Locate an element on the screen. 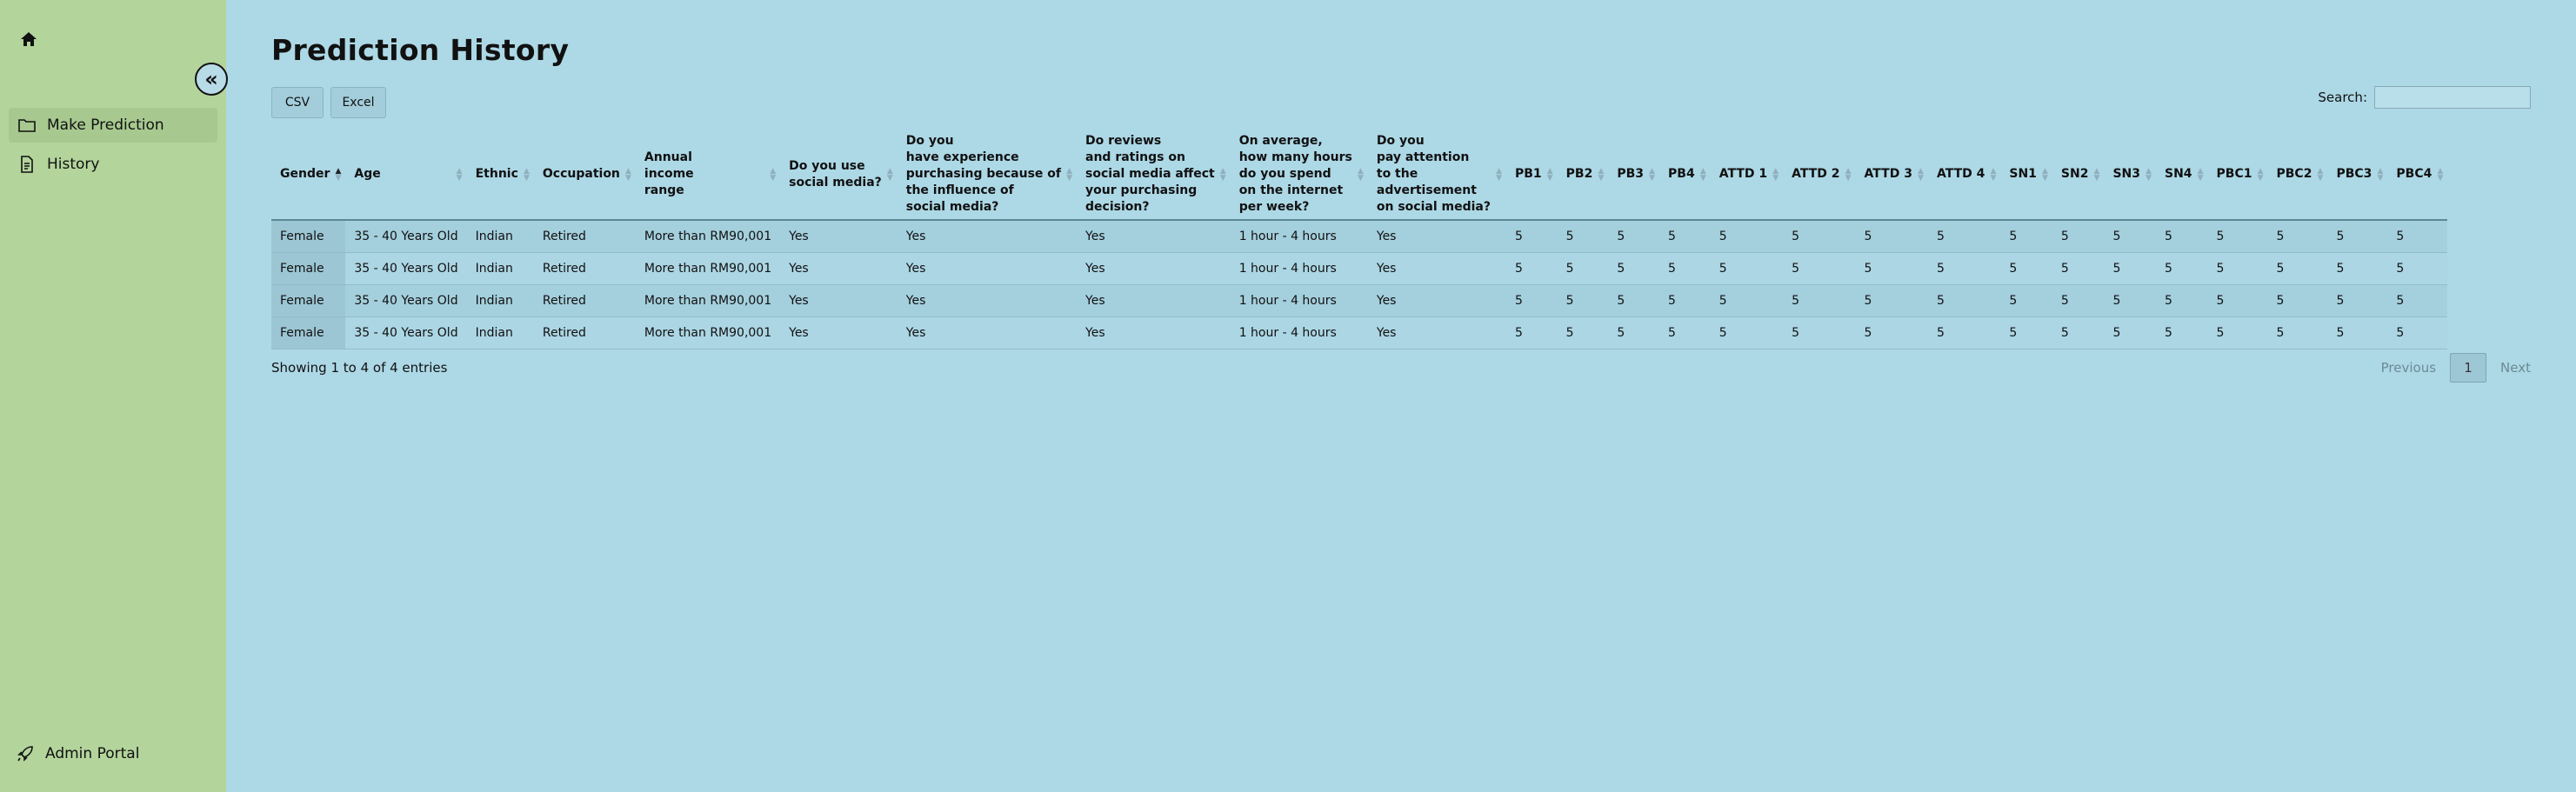 Image resolution: width=2576 pixels, height=792 pixels. column-header: Age ▲ ▼ is located at coordinates (406, 175).